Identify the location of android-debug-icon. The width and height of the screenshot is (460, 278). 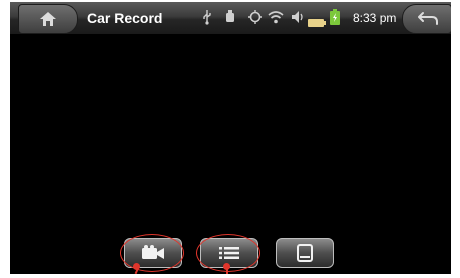
(230, 19).